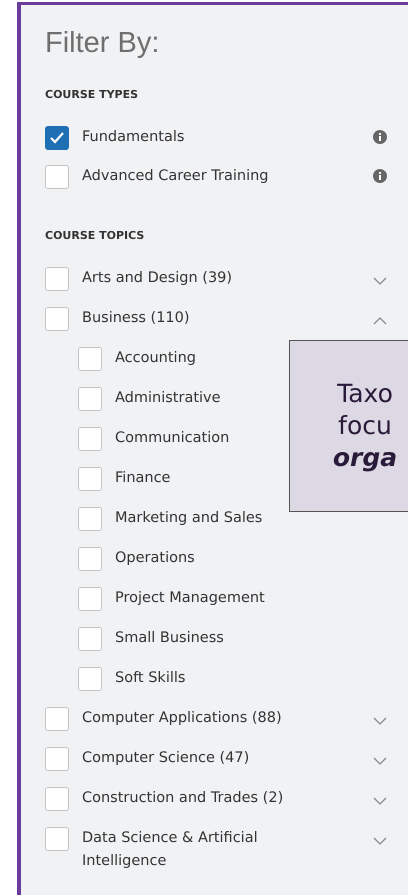  What do you see at coordinates (169, 638) in the screenshot?
I see `filter-label: Small Business` at bounding box center [169, 638].